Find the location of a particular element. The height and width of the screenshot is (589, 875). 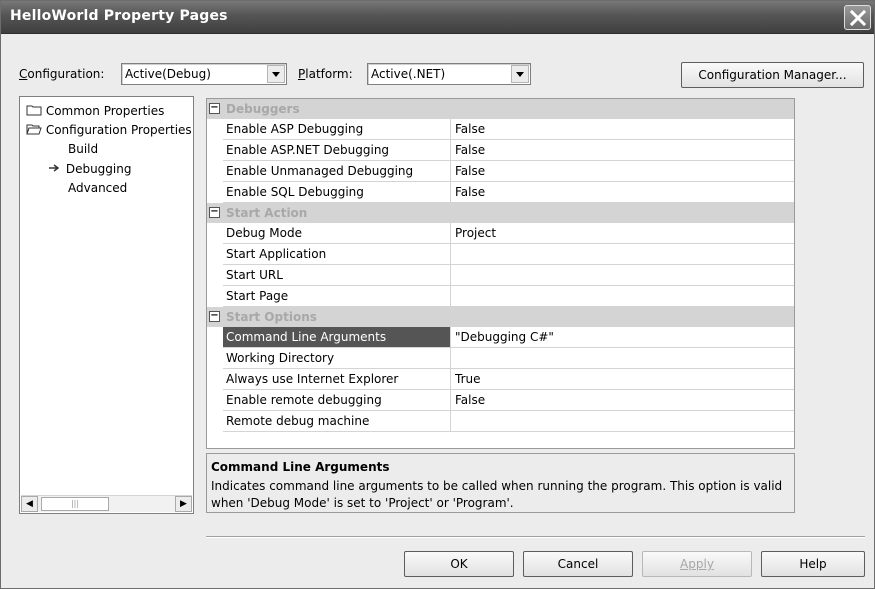

property-value: Project is located at coordinates (622, 233).